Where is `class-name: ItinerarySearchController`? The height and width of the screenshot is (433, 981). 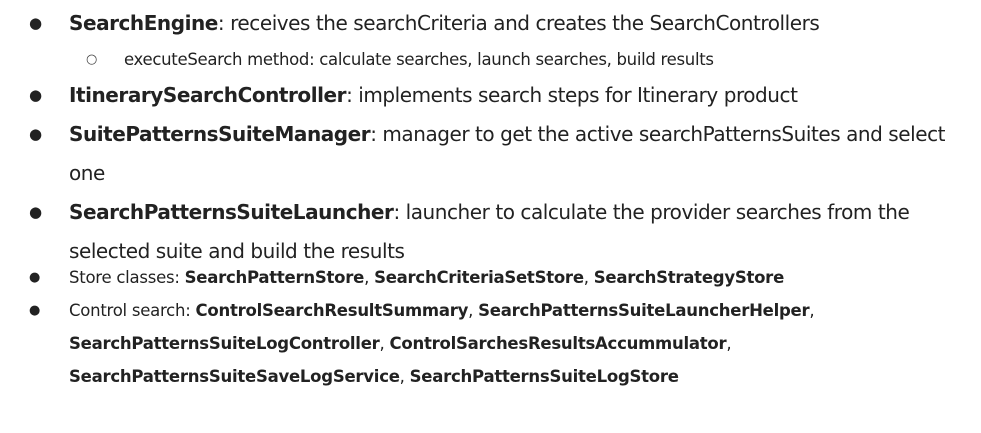 class-name: ItinerarySearchController is located at coordinates (208, 95).